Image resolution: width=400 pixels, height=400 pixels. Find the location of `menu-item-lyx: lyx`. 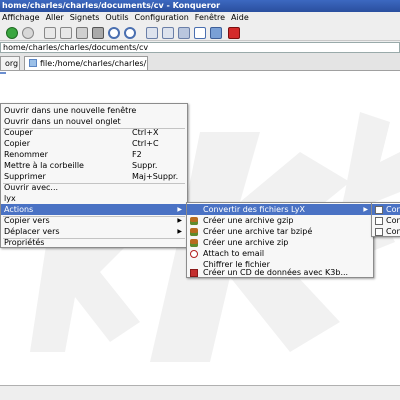

menu-item-lyx: lyx is located at coordinates (94, 198).